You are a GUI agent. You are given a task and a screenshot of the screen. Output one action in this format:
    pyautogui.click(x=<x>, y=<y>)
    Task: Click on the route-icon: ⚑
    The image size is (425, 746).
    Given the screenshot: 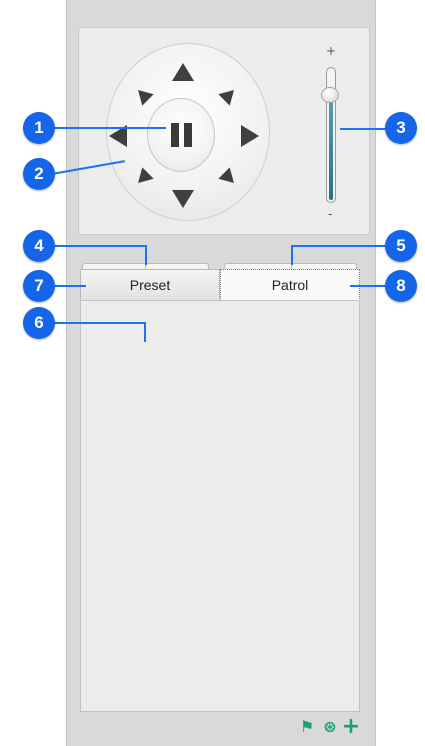 What is the action you would take?
    pyautogui.click(x=307, y=726)
    